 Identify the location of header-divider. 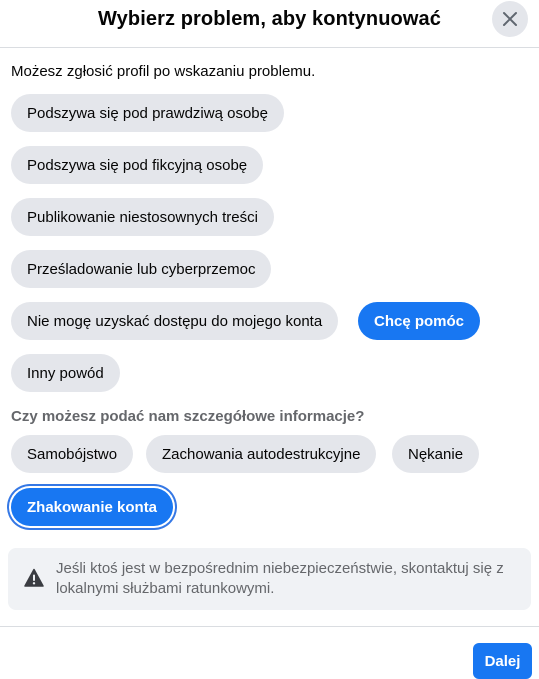
(269, 47).